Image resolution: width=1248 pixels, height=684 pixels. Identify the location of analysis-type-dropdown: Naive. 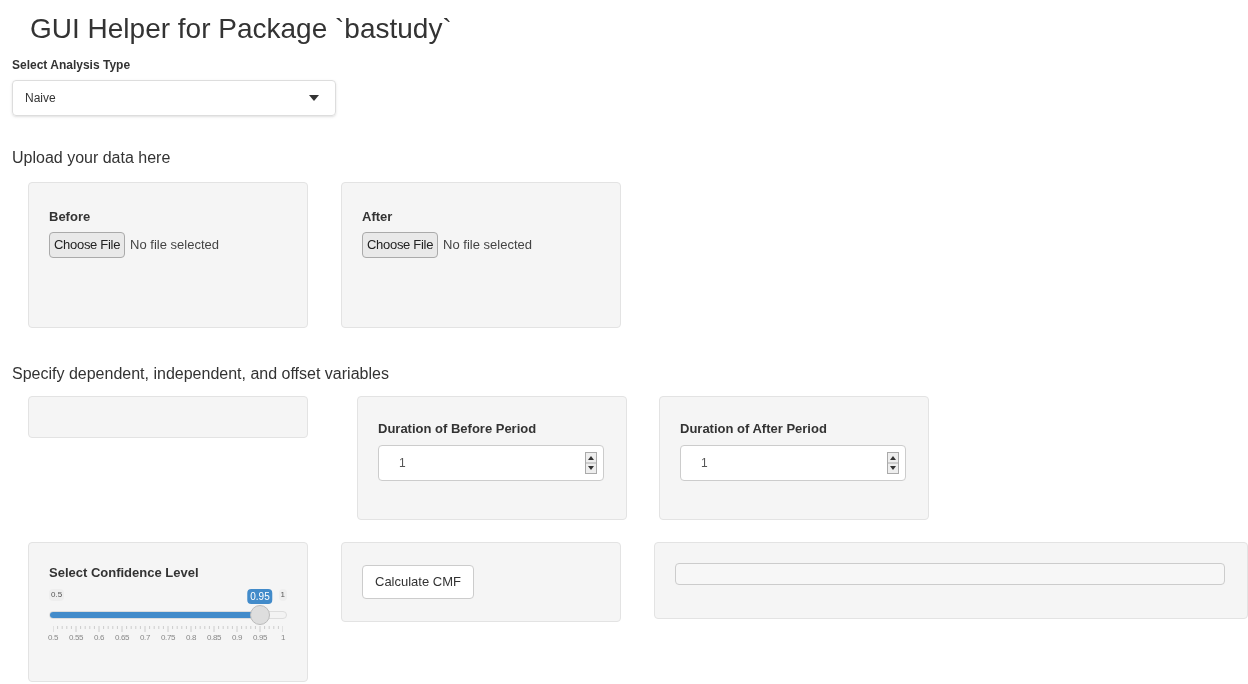
(174, 98).